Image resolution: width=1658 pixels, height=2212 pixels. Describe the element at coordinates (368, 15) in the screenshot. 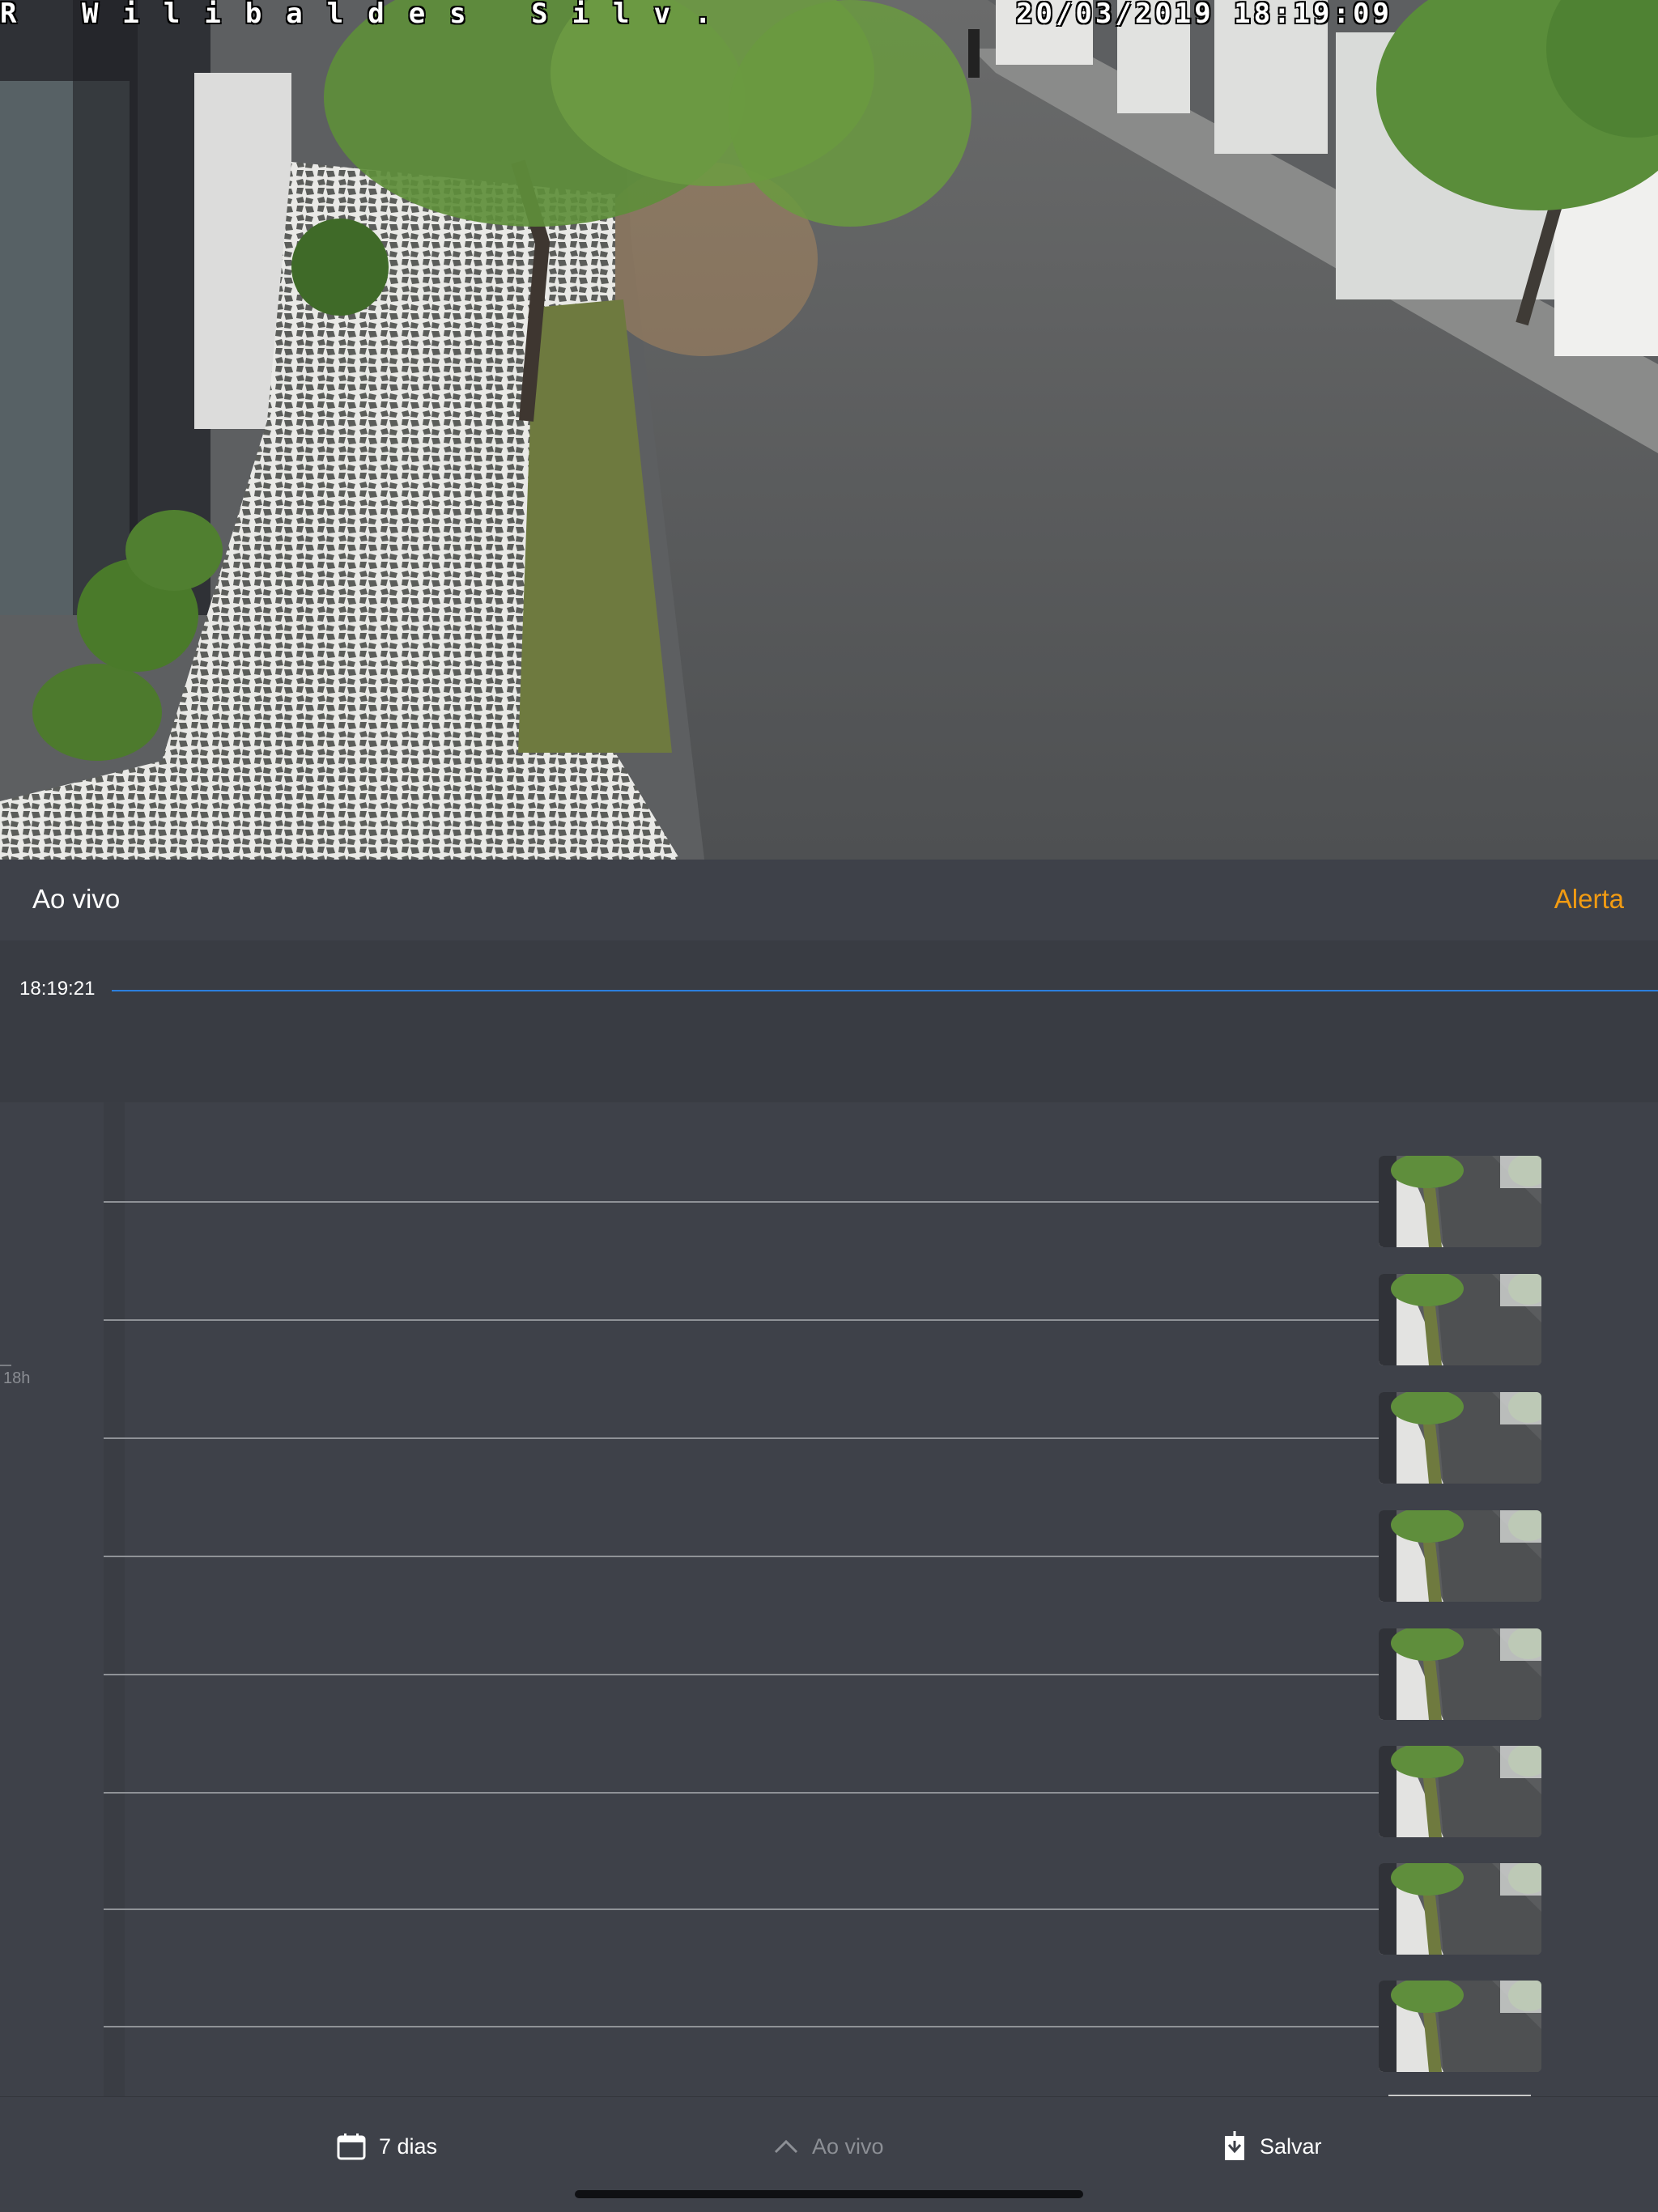

I see `camera-location-overlay: R Wilibaldes Silv.` at that location.